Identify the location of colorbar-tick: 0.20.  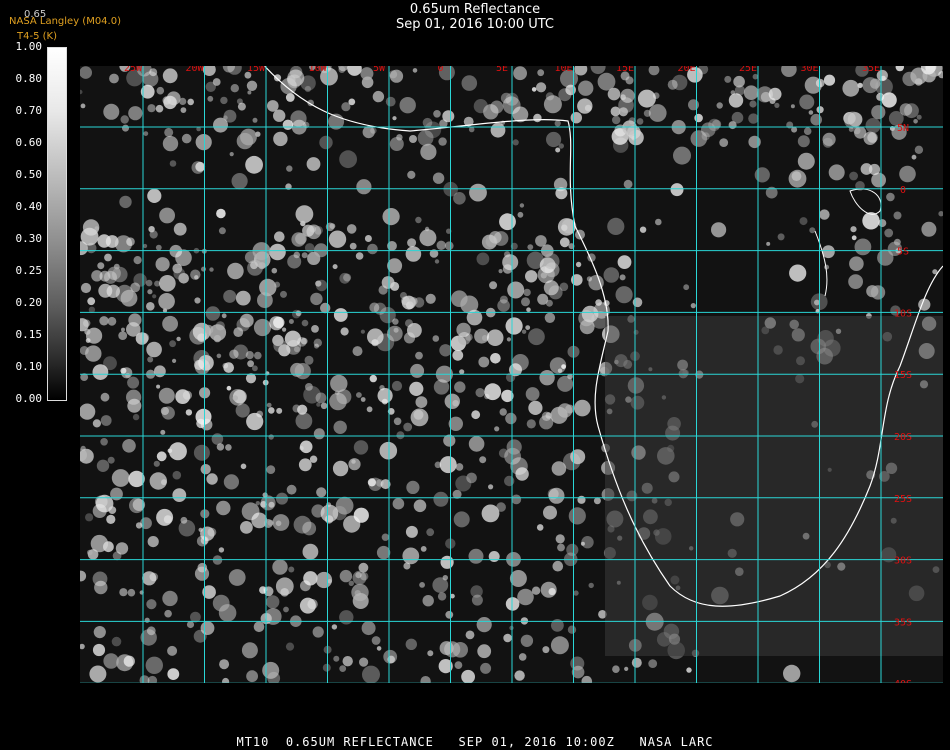
(29, 302).